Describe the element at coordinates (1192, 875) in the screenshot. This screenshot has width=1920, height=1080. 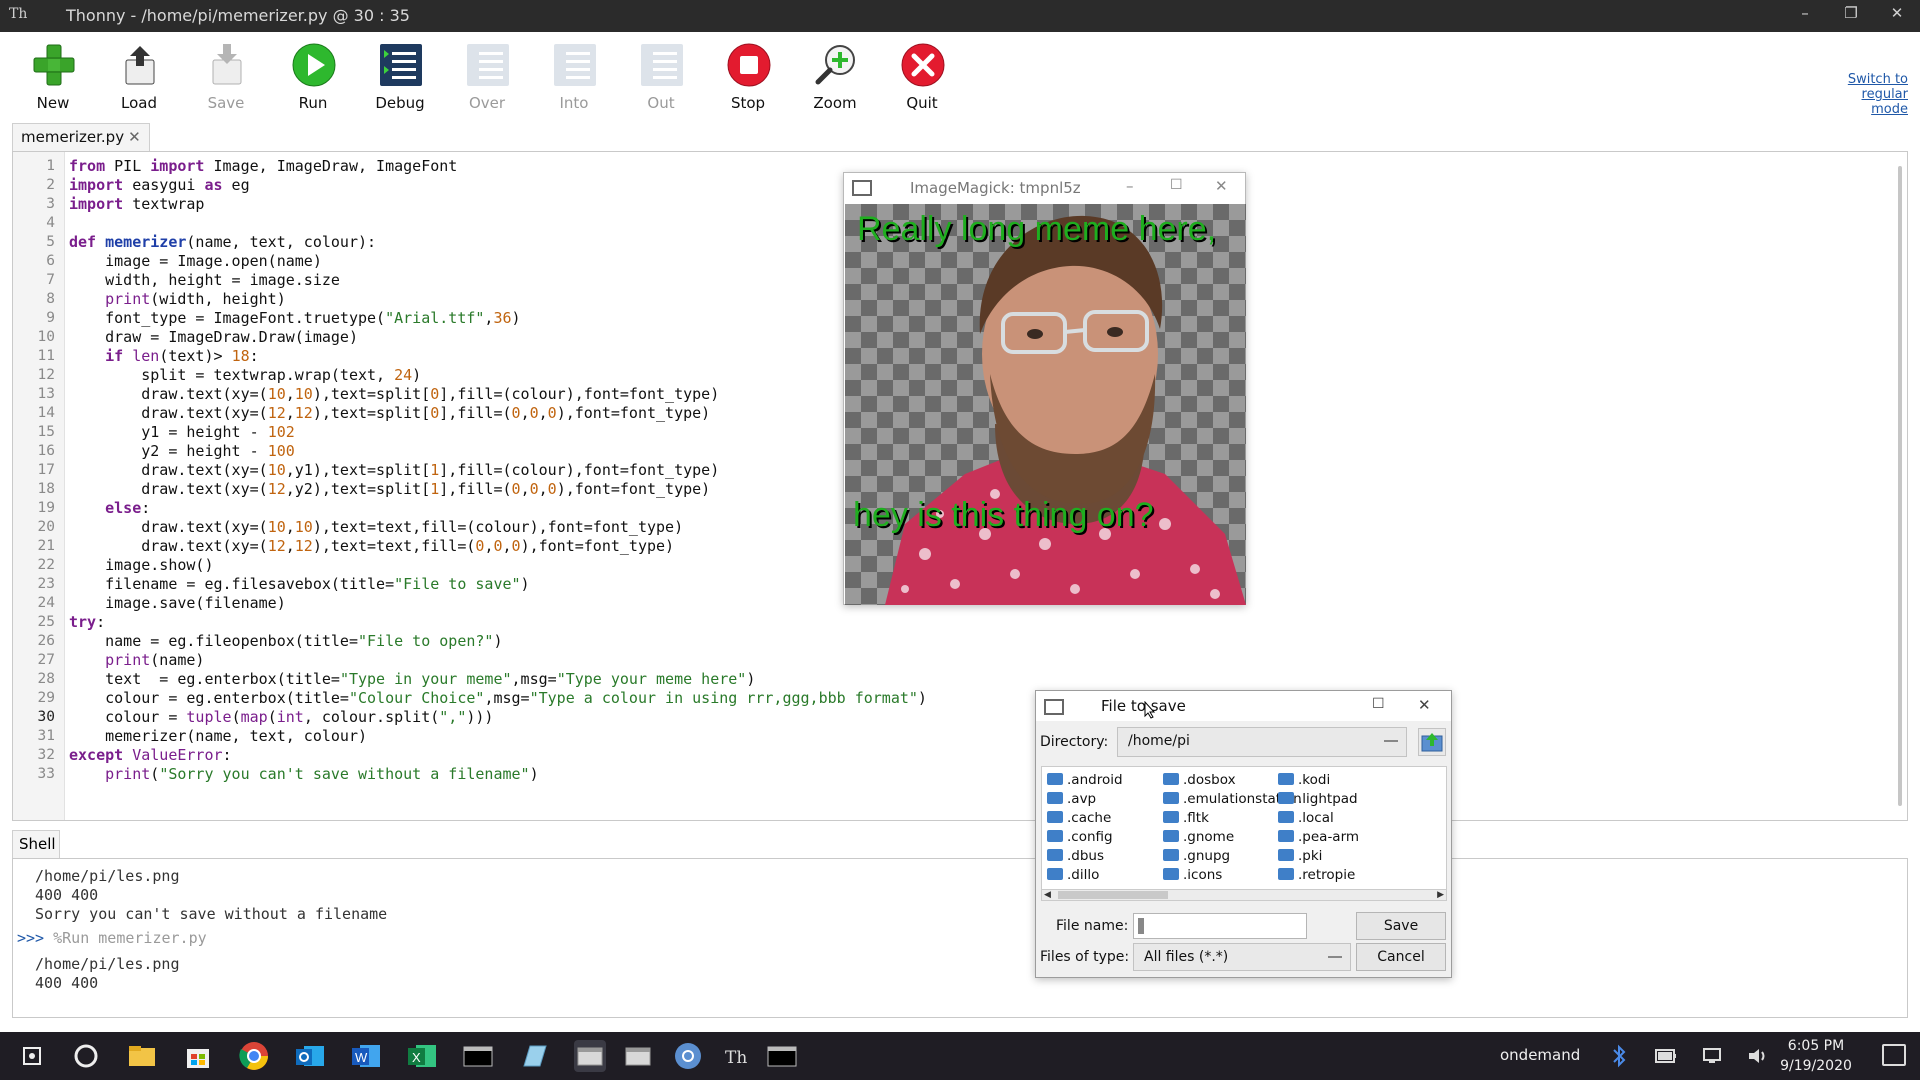
I see `folder-item: .icons` at that location.